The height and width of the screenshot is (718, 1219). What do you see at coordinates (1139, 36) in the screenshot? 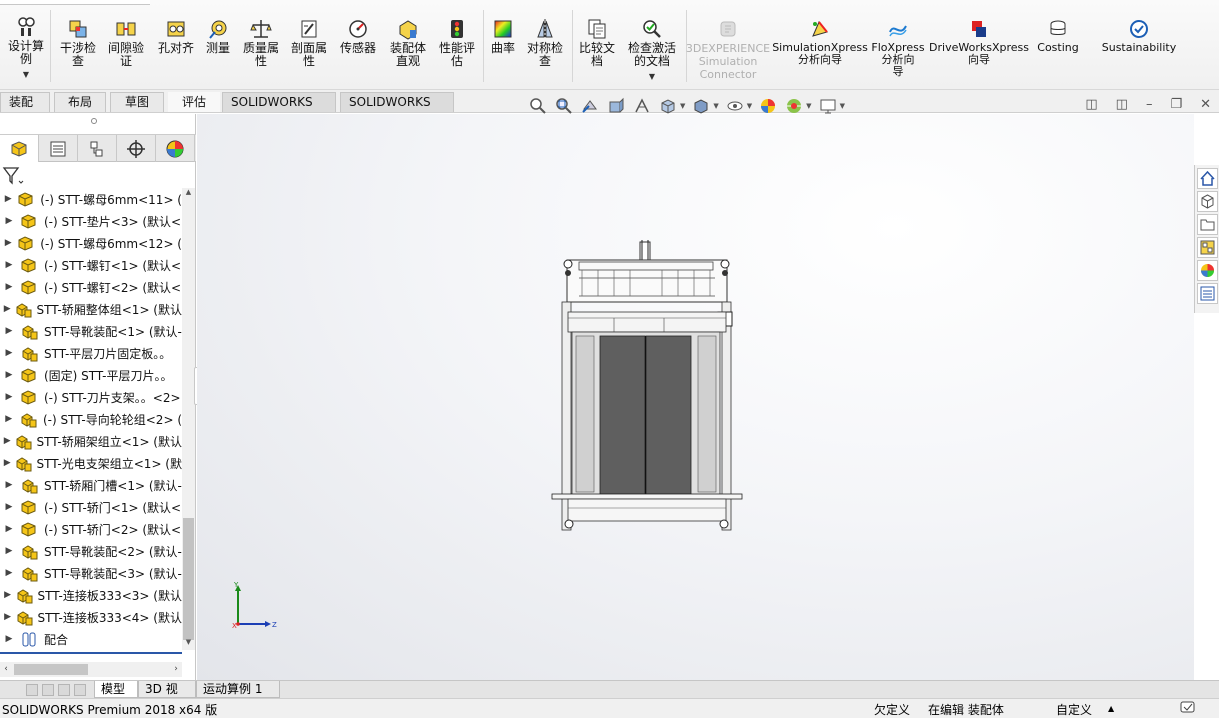
I see `sustainability-button: Sustainability` at bounding box center [1139, 36].